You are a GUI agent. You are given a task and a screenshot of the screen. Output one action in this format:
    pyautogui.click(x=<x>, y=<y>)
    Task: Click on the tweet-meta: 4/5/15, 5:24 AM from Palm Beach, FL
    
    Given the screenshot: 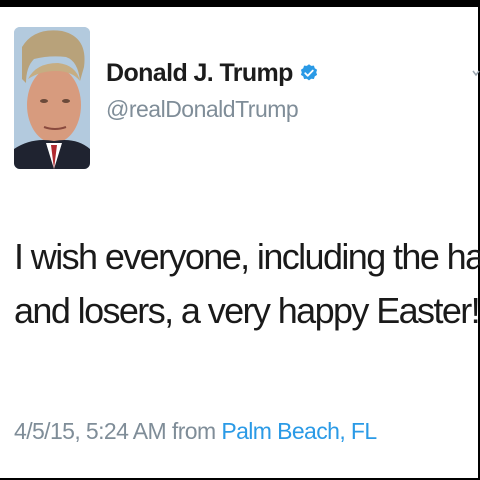 What is the action you would take?
    pyautogui.click(x=195, y=431)
    